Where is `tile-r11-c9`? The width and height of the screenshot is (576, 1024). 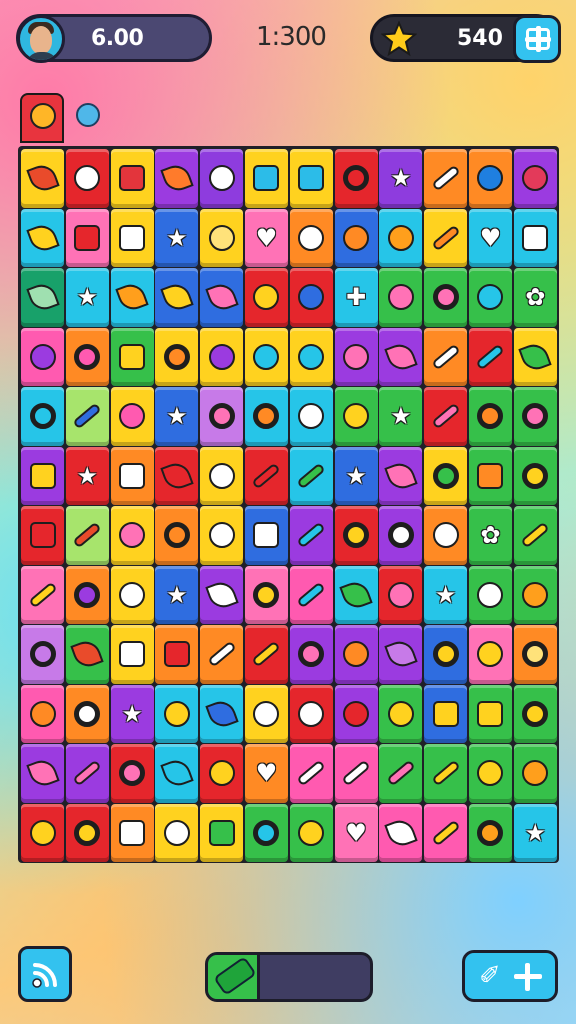 tile-r11-c9 is located at coordinates (401, 773).